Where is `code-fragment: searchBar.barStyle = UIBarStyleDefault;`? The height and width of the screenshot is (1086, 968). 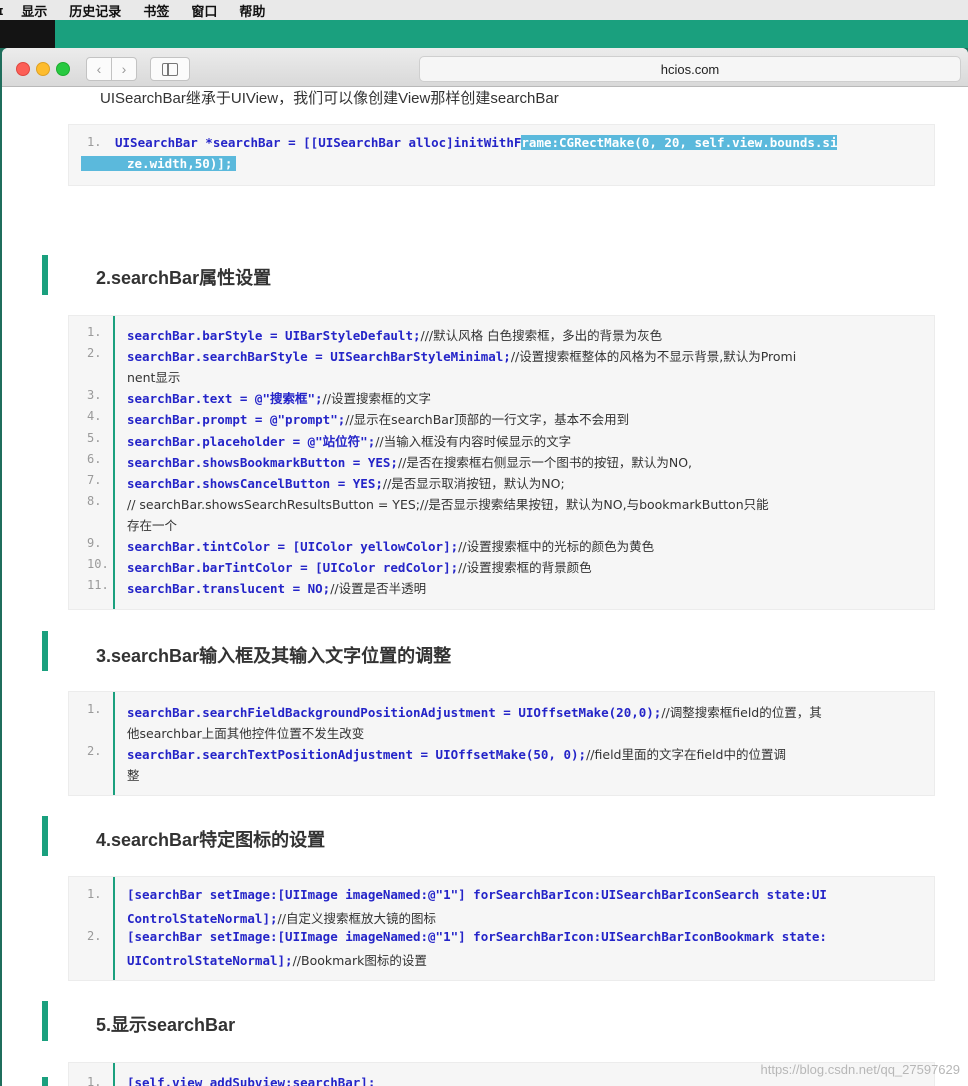 code-fragment: searchBar.barStyle = UIBarStyleDefault; is located at coordinates (274, 335).